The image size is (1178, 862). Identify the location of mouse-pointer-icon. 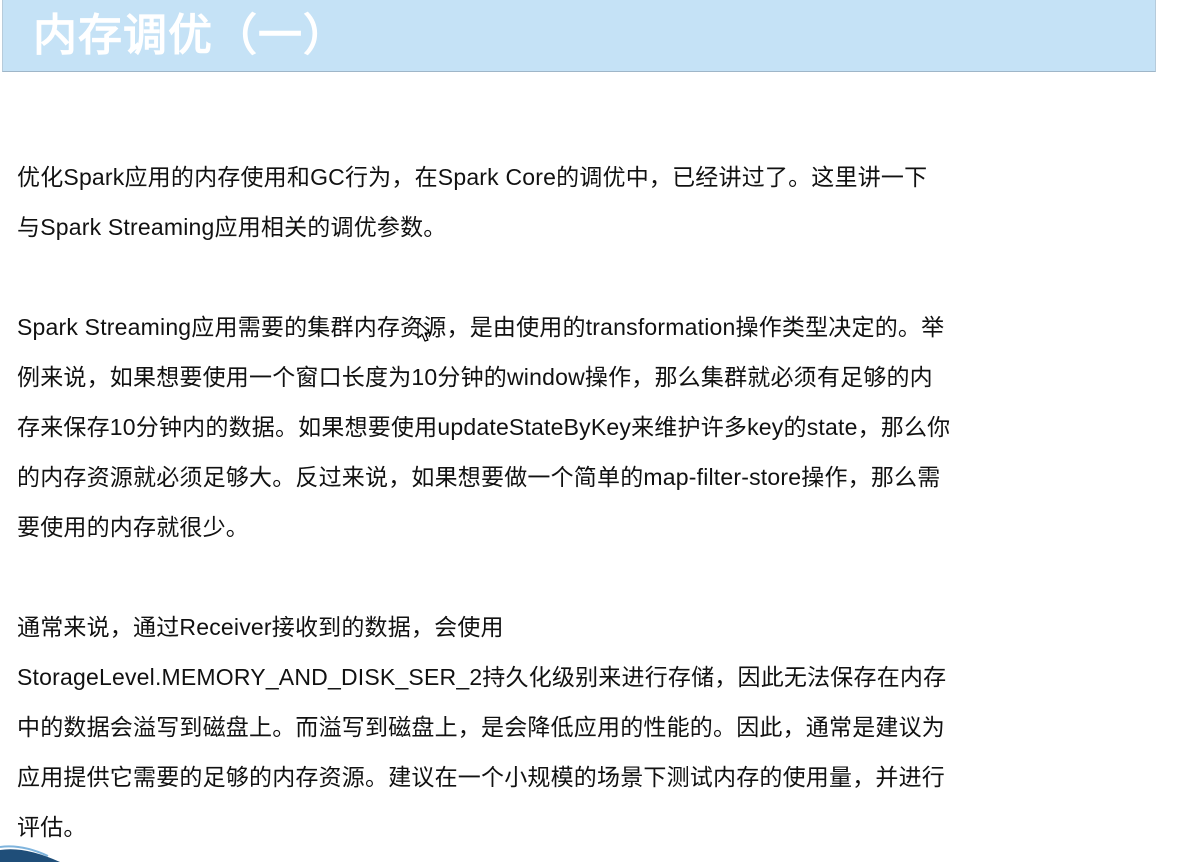
(424, 331).